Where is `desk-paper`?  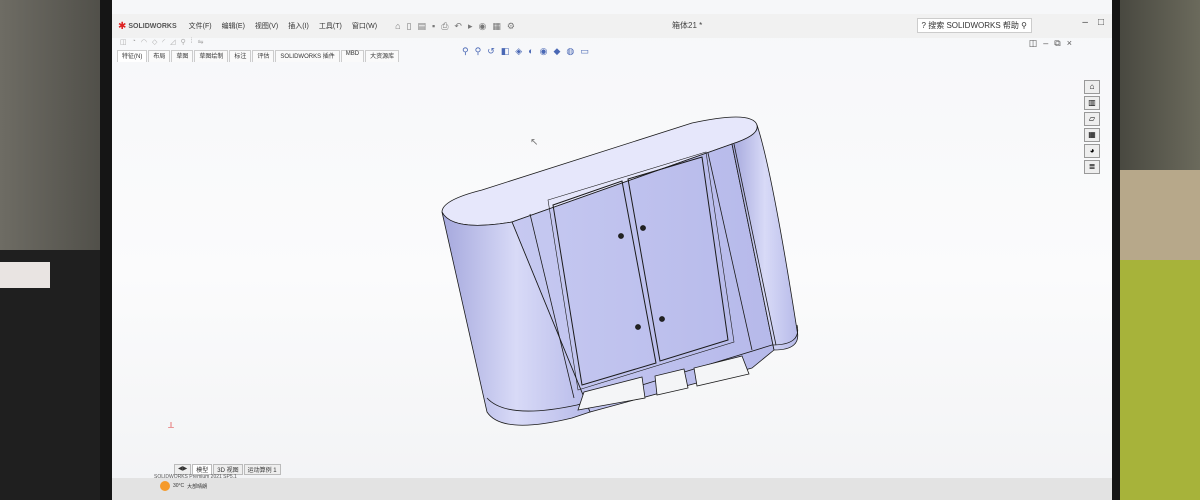 desk-paper is located at coordinates (25, 275).